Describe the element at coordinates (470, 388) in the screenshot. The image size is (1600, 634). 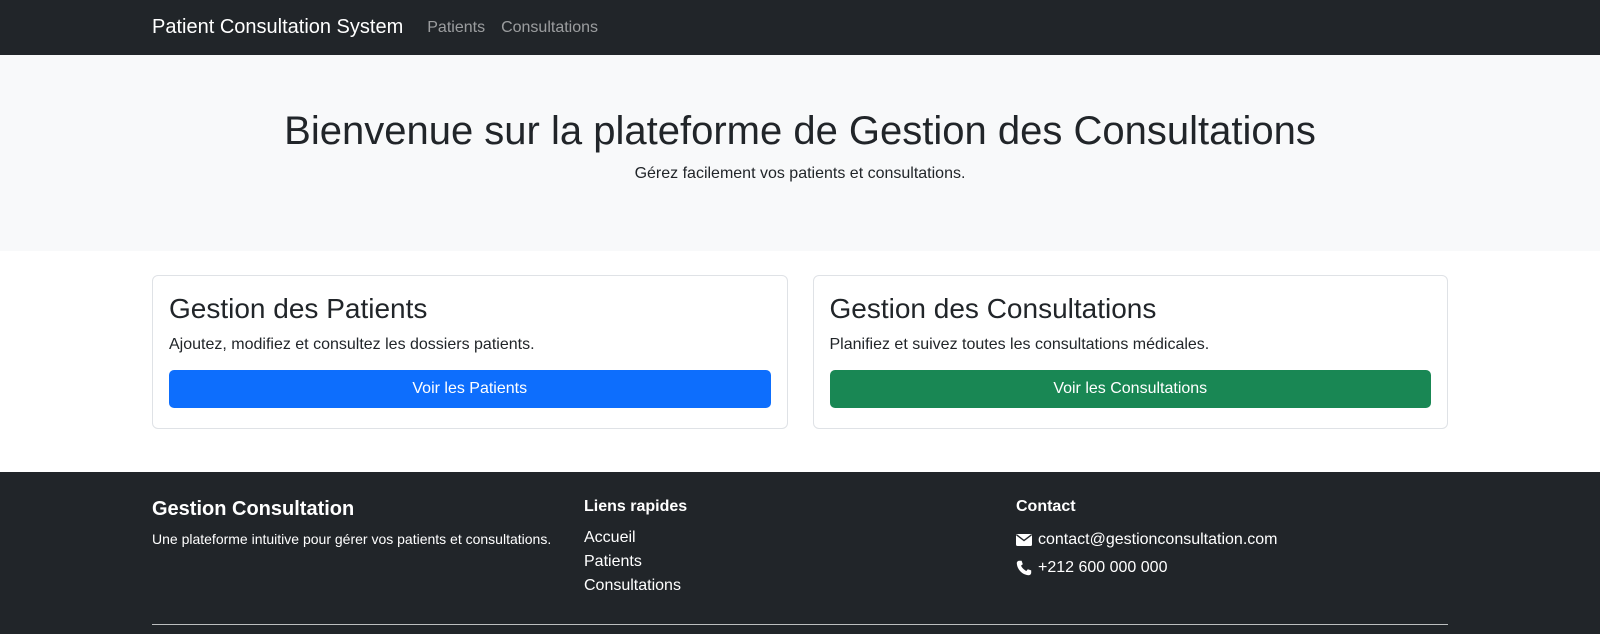
I see `view-patients-button: Voir les Patients` at that location.